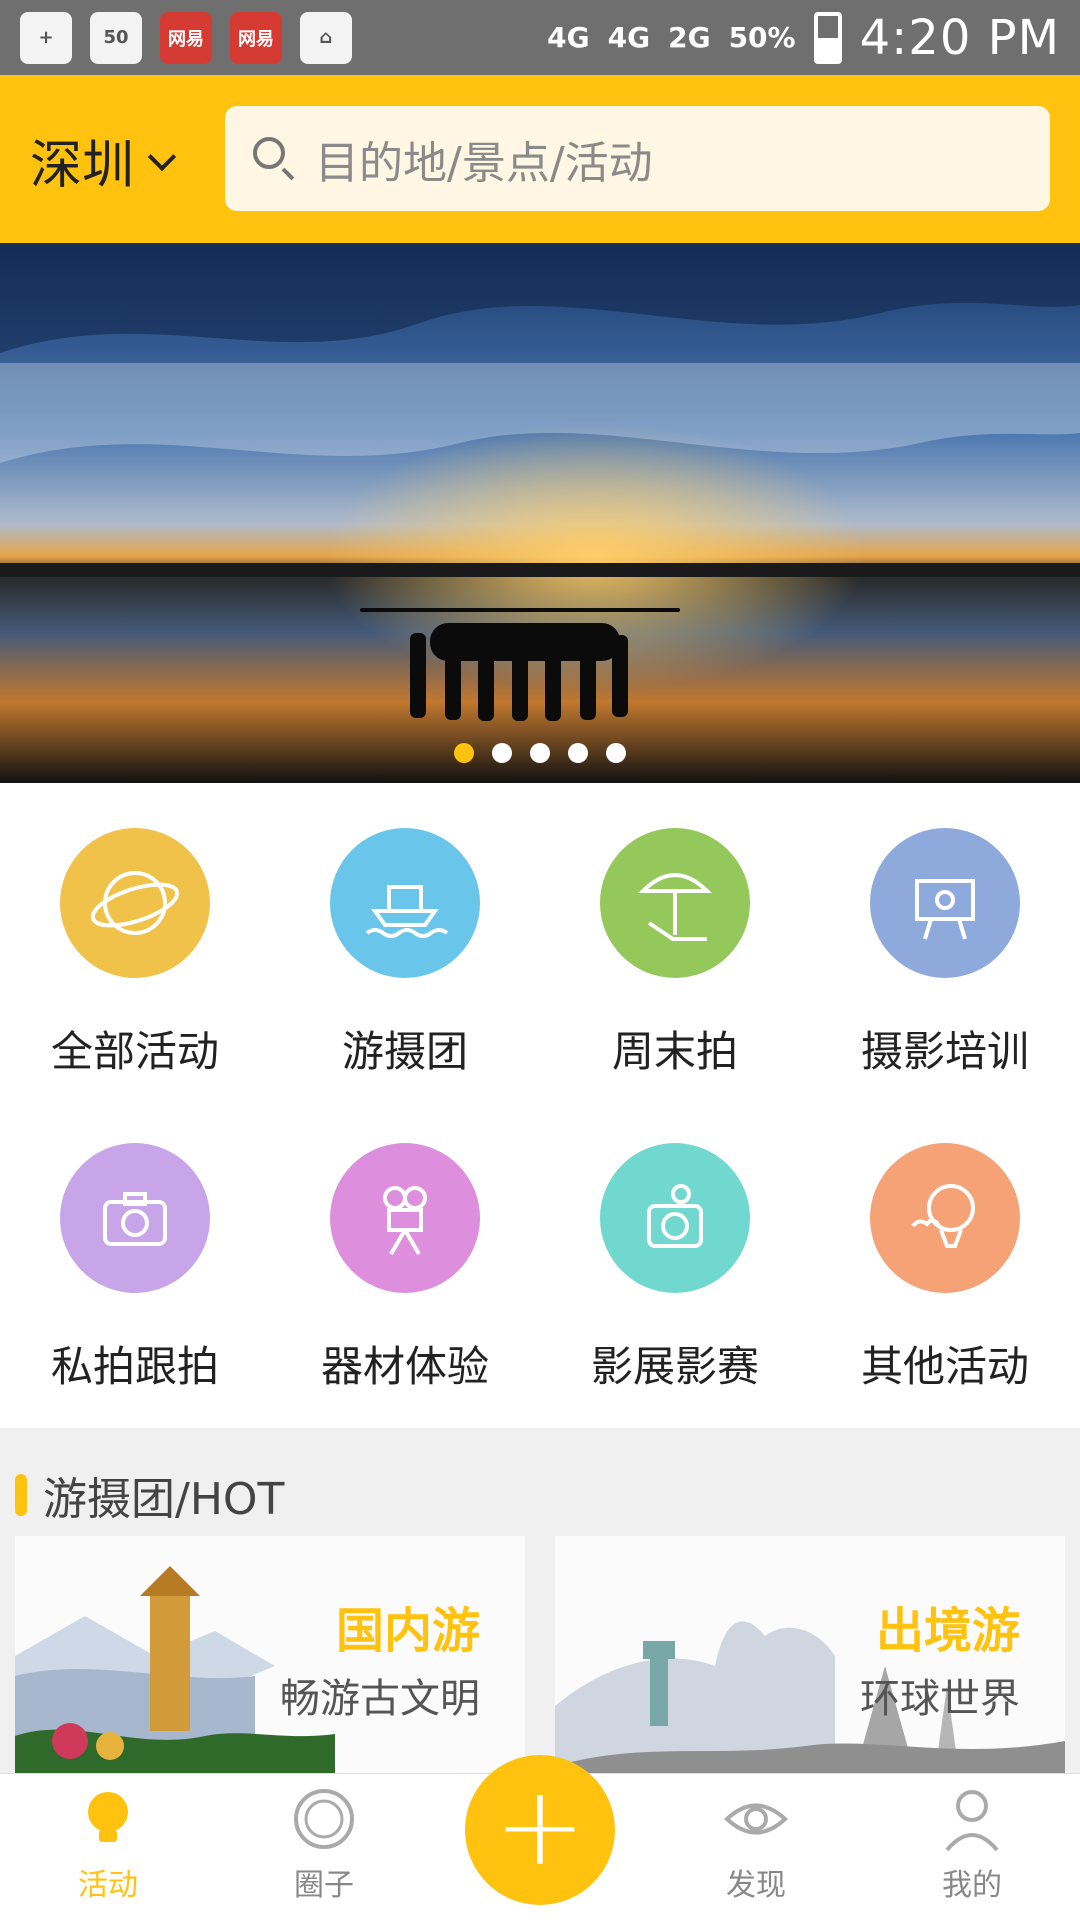 This screenshot has height=1920, width=1080. What do you see at coordinates (404, 1051) in the screenshot?
I see `category-label: 游摄团` at bounding box center [404, 1051].